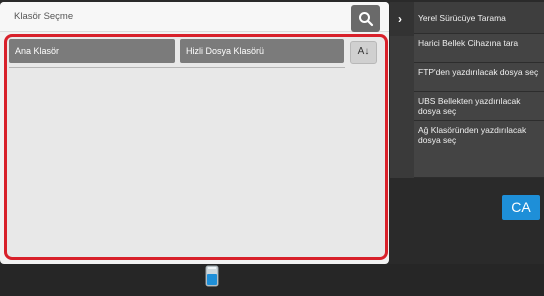 The image size is (544, 296). What do you see at coordinates (479, 149) in the screenshot?
I see `side-item-network-folder-print: Ağ Klasöründen yazdırılacak dosya seç` at bounding box center [479, 149].